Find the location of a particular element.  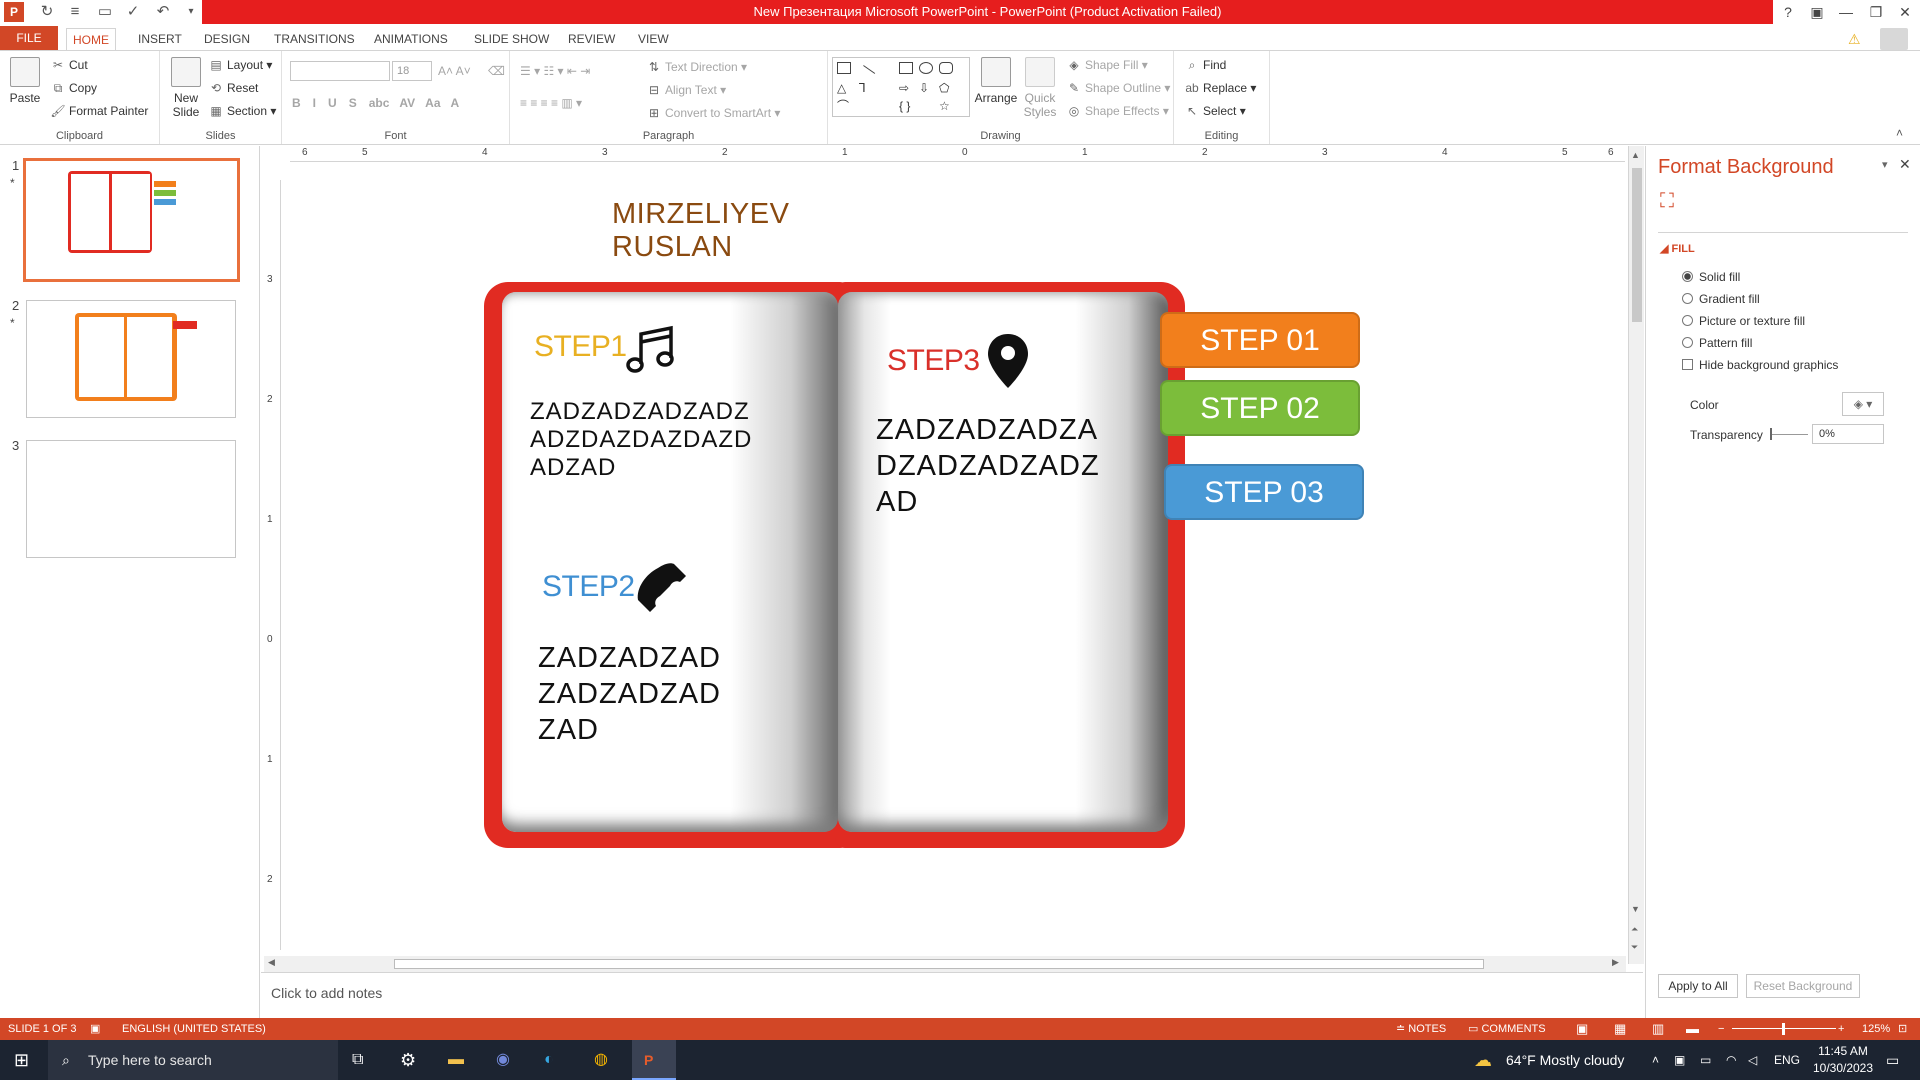

horizontal-scrollbar: ◀ ▶ is located at coordinates (945, 964).